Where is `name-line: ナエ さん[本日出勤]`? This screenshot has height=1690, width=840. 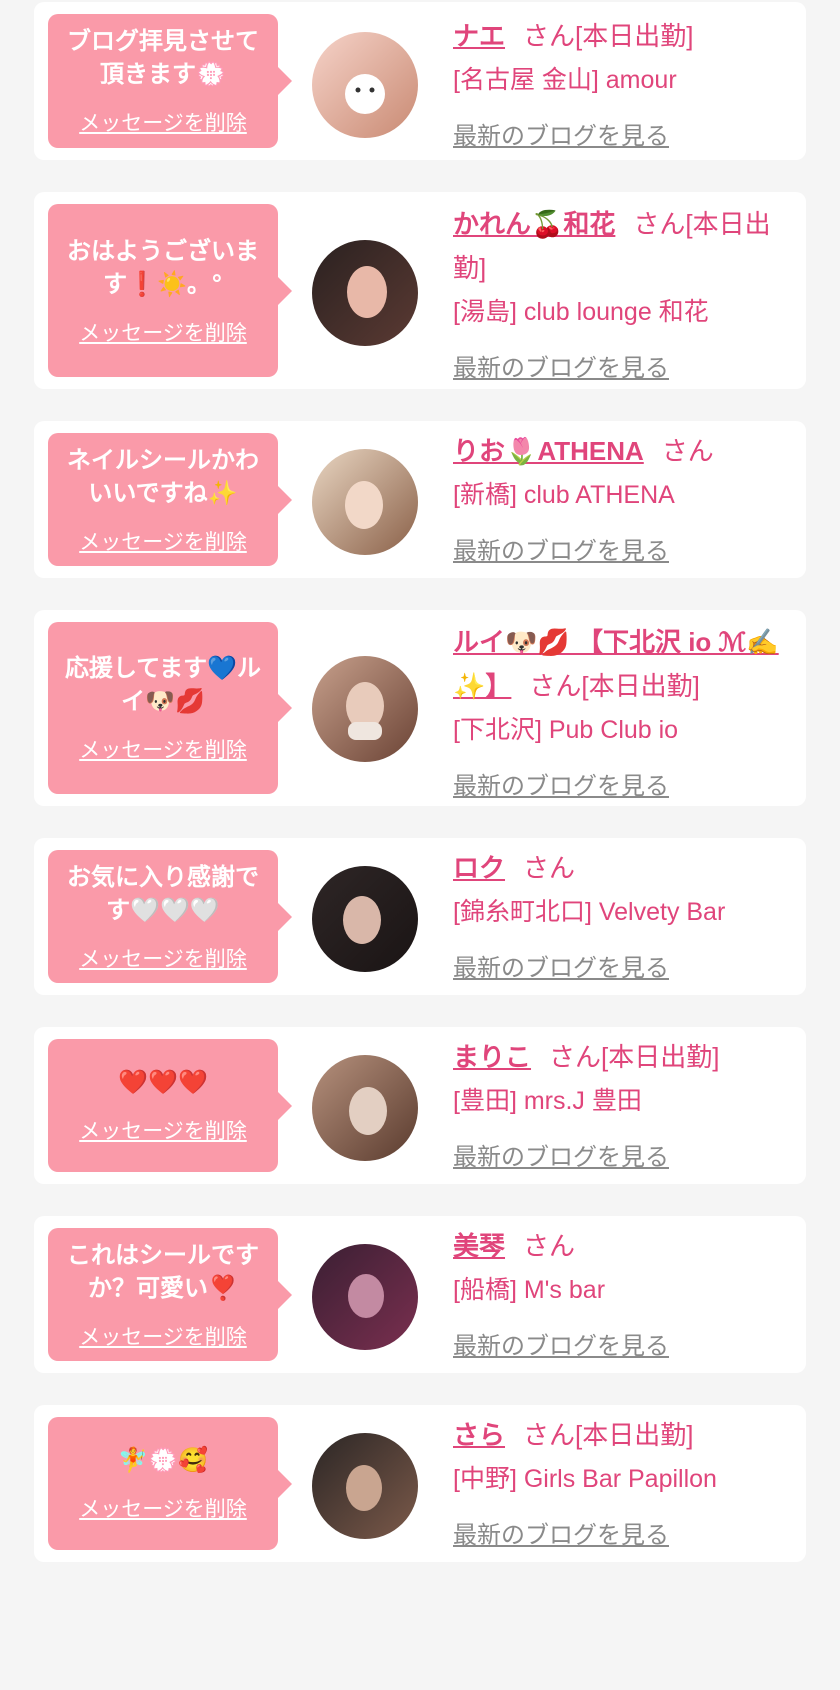 name-line: ナエ さん[本日出勤] is located at coordinates (618, 36).